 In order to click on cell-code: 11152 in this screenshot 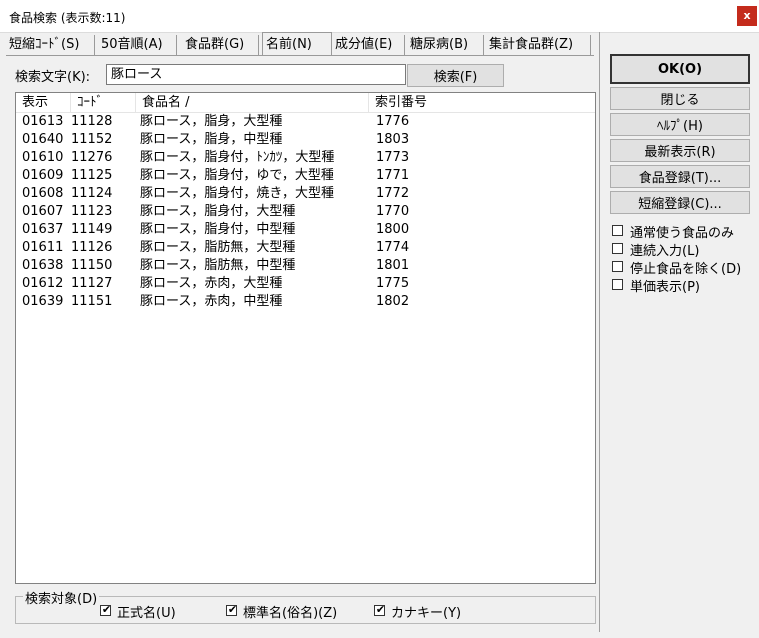, I will do `click(92, 139)`.